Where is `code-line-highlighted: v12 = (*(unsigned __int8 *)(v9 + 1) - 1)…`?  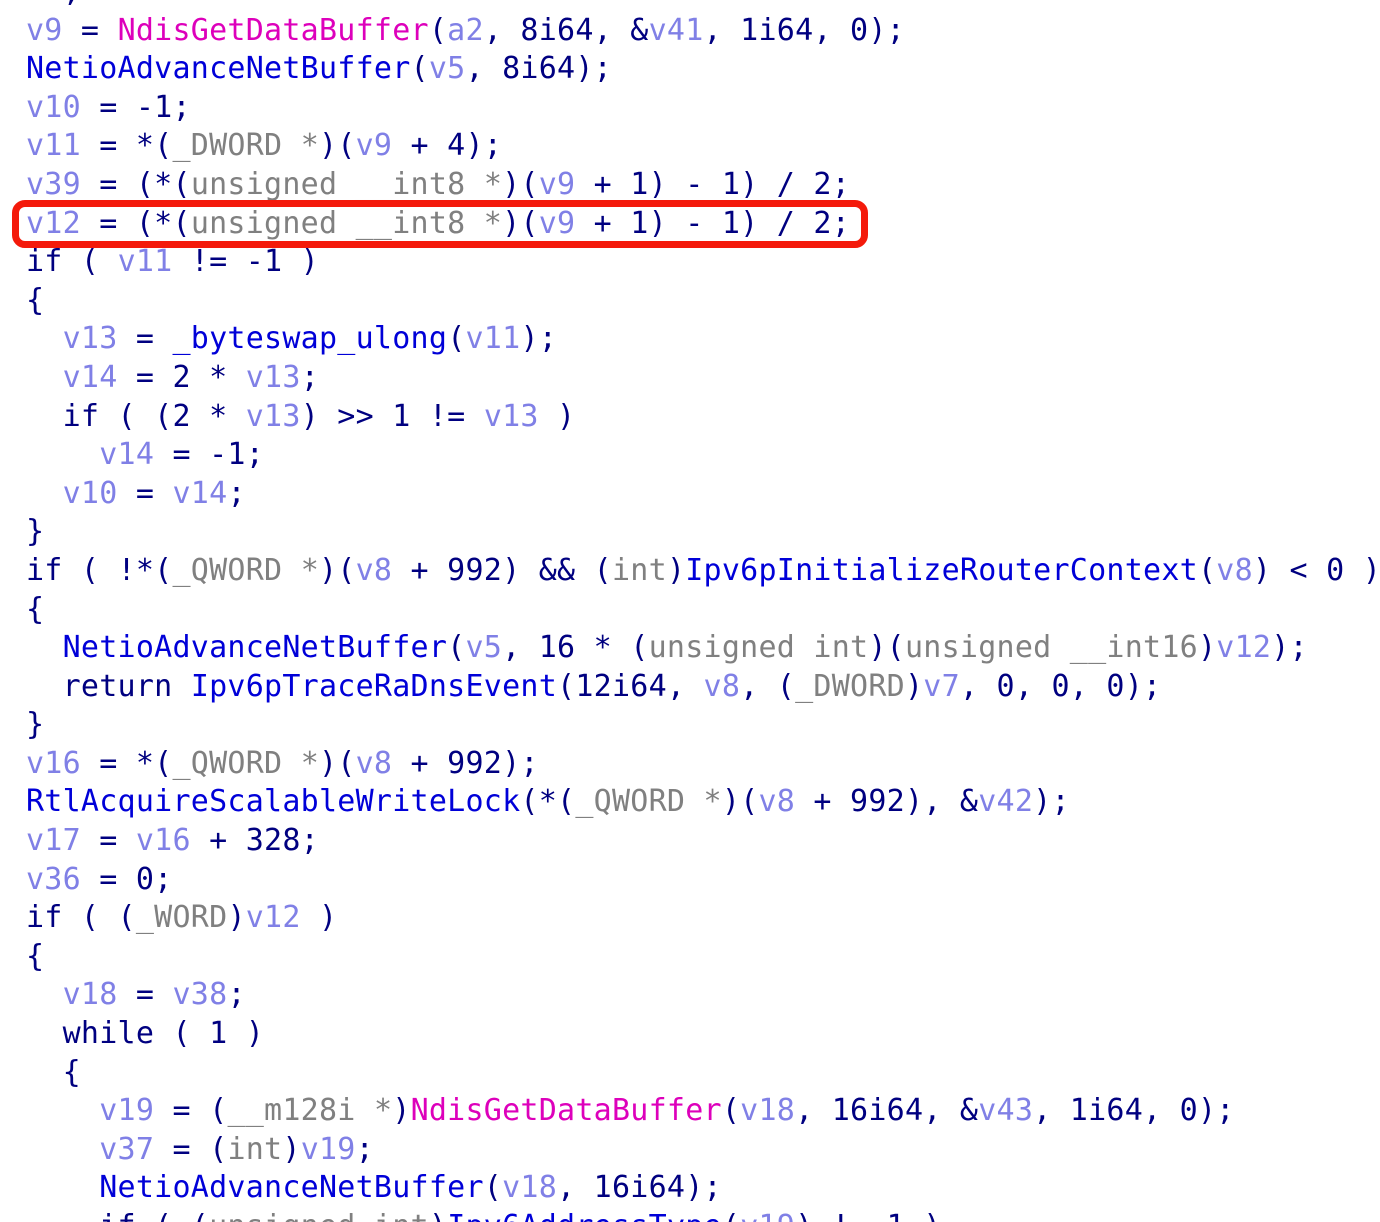
code-line-highlighted: v12 = (*(unsigned __int8 *)(v9 + 1) - 1)… is located at coordinates (703, 224).